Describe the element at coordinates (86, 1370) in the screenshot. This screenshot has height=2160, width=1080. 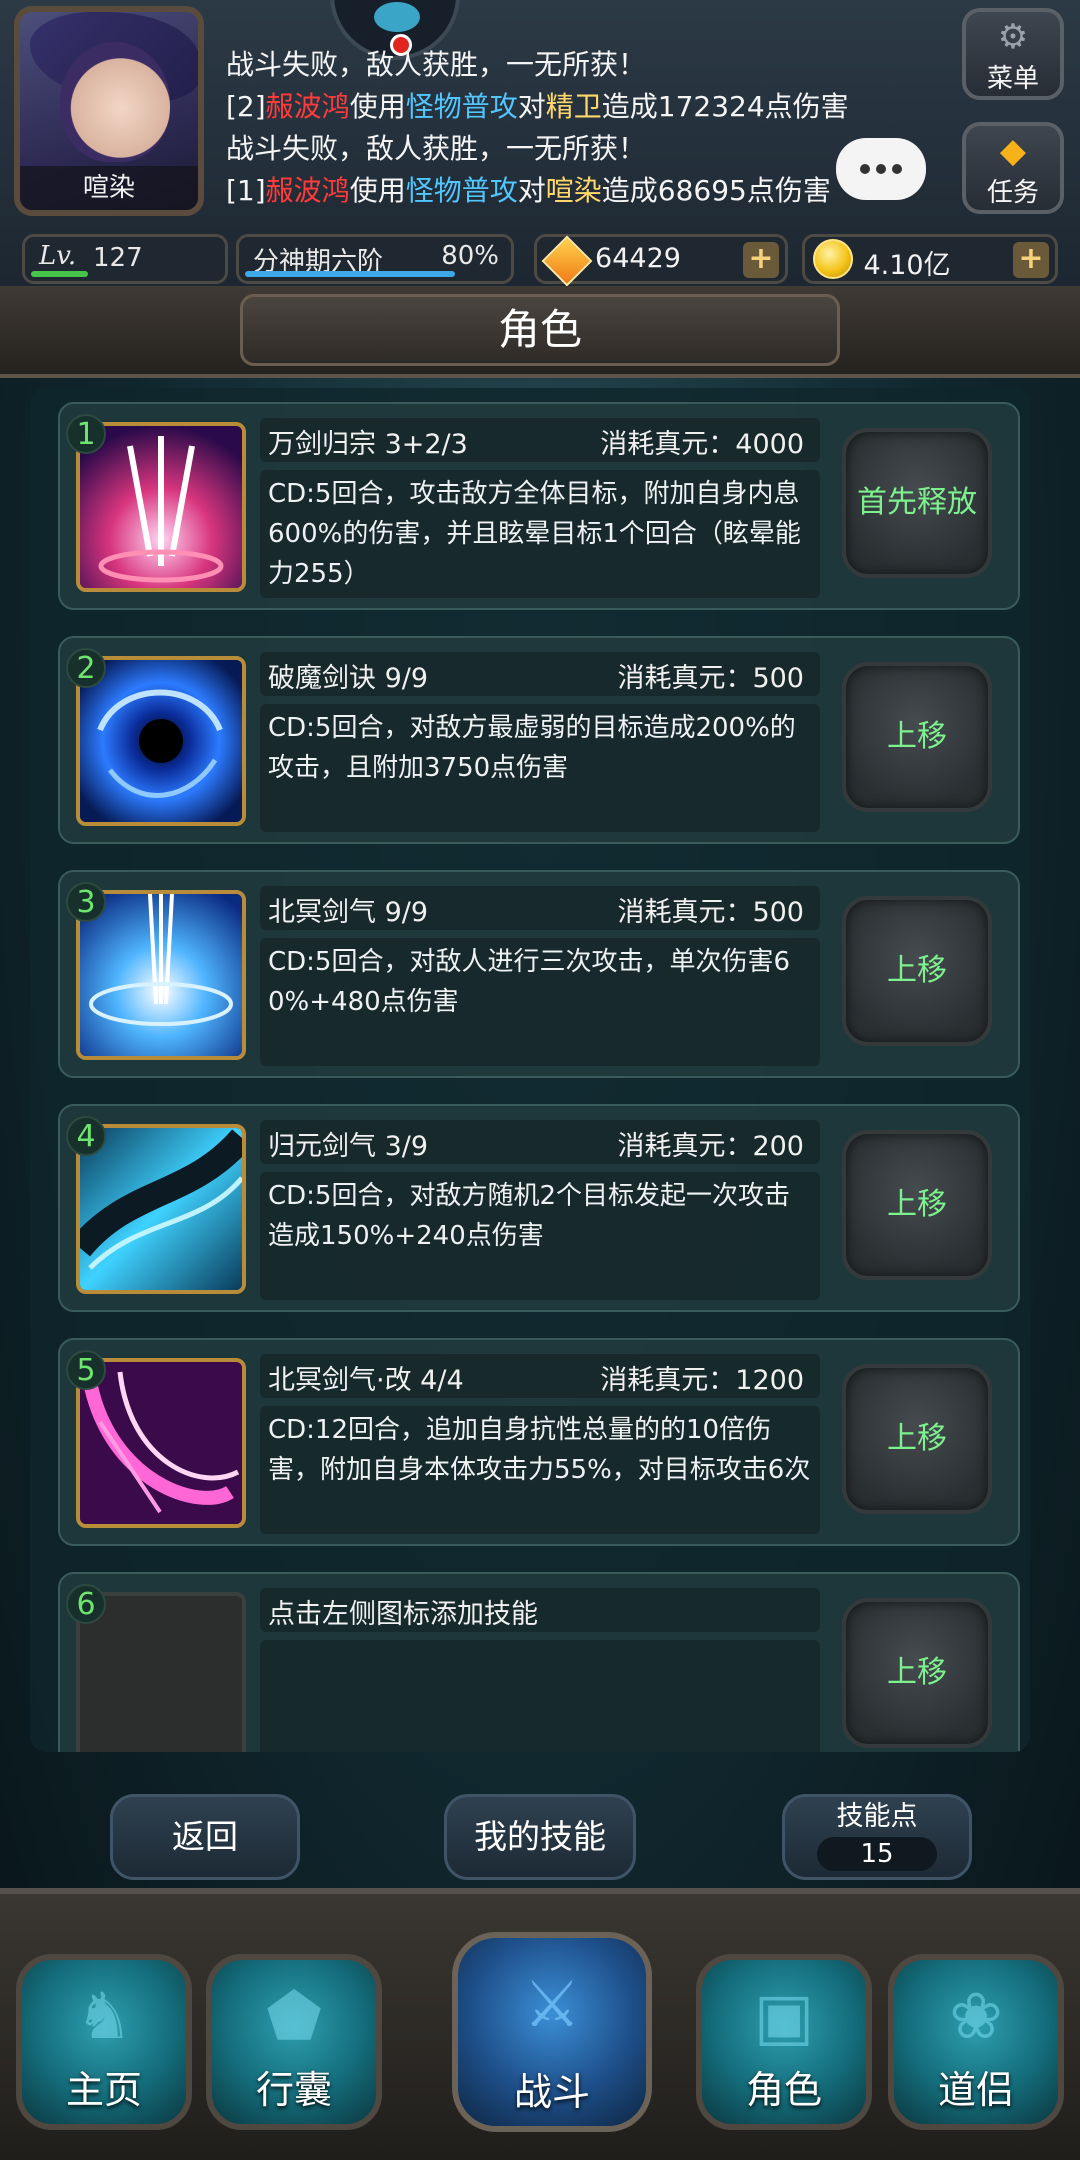
I see `skill-slot-number: 5` at that location.